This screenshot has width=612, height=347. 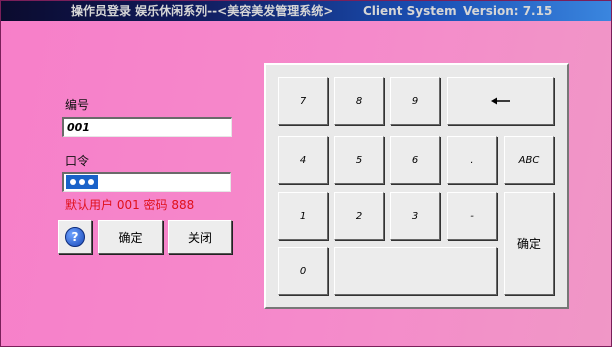 I want to click on keypad-backspace-key, so click(x=500, y=101).